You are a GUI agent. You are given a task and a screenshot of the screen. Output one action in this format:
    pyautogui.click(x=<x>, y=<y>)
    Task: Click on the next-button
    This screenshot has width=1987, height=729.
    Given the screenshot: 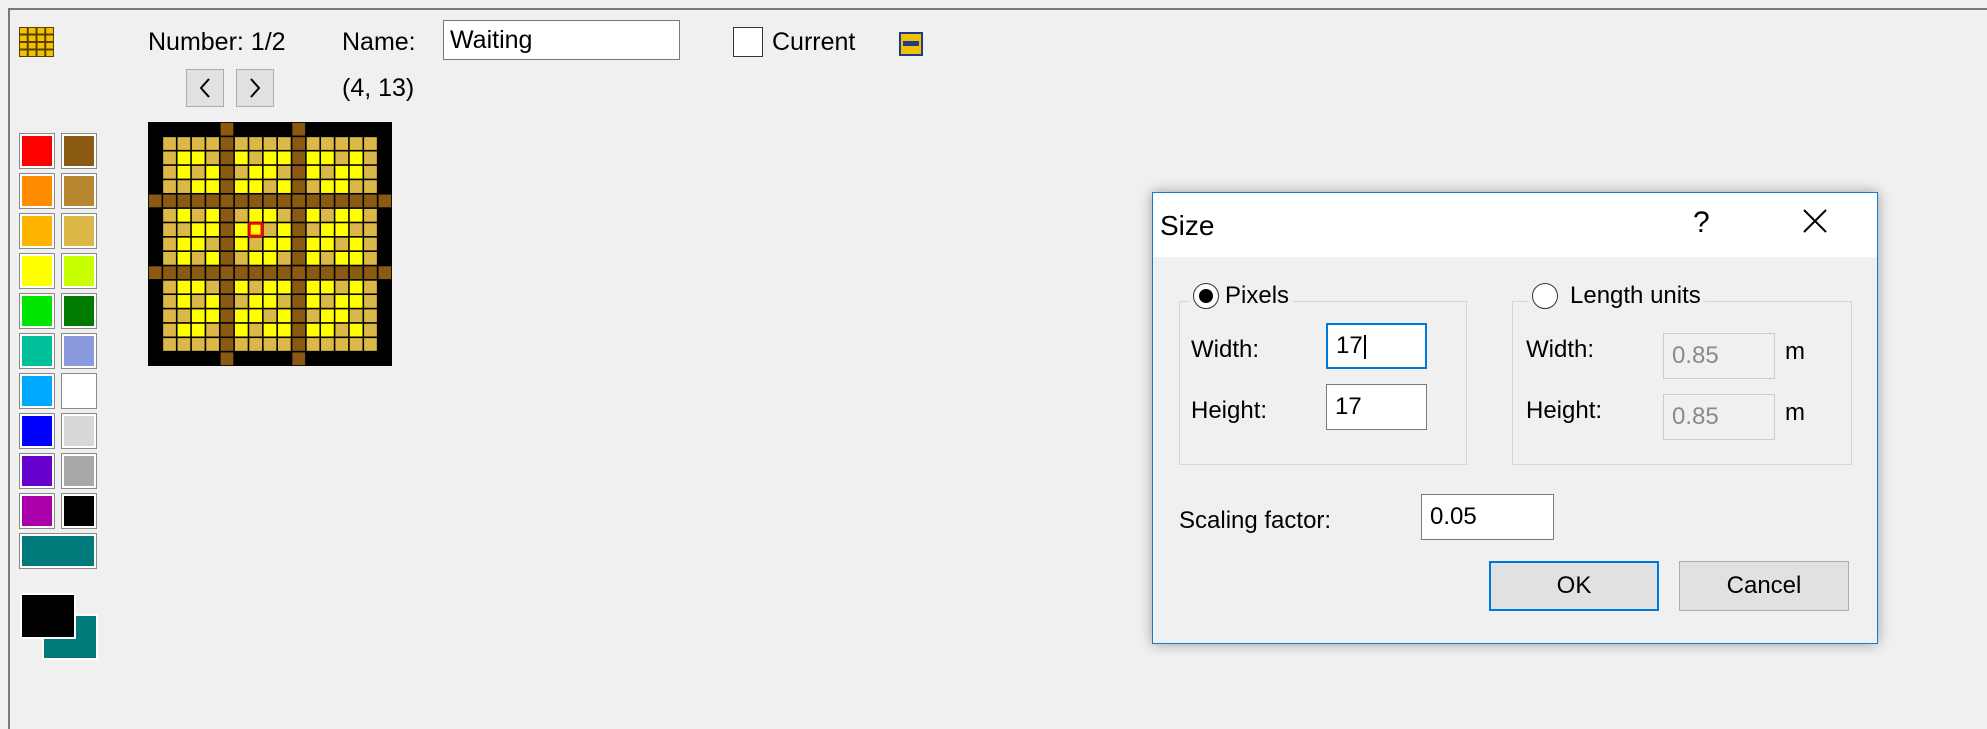 What is the action you would take?
    pyautogui.click(x=255, y=88)
    